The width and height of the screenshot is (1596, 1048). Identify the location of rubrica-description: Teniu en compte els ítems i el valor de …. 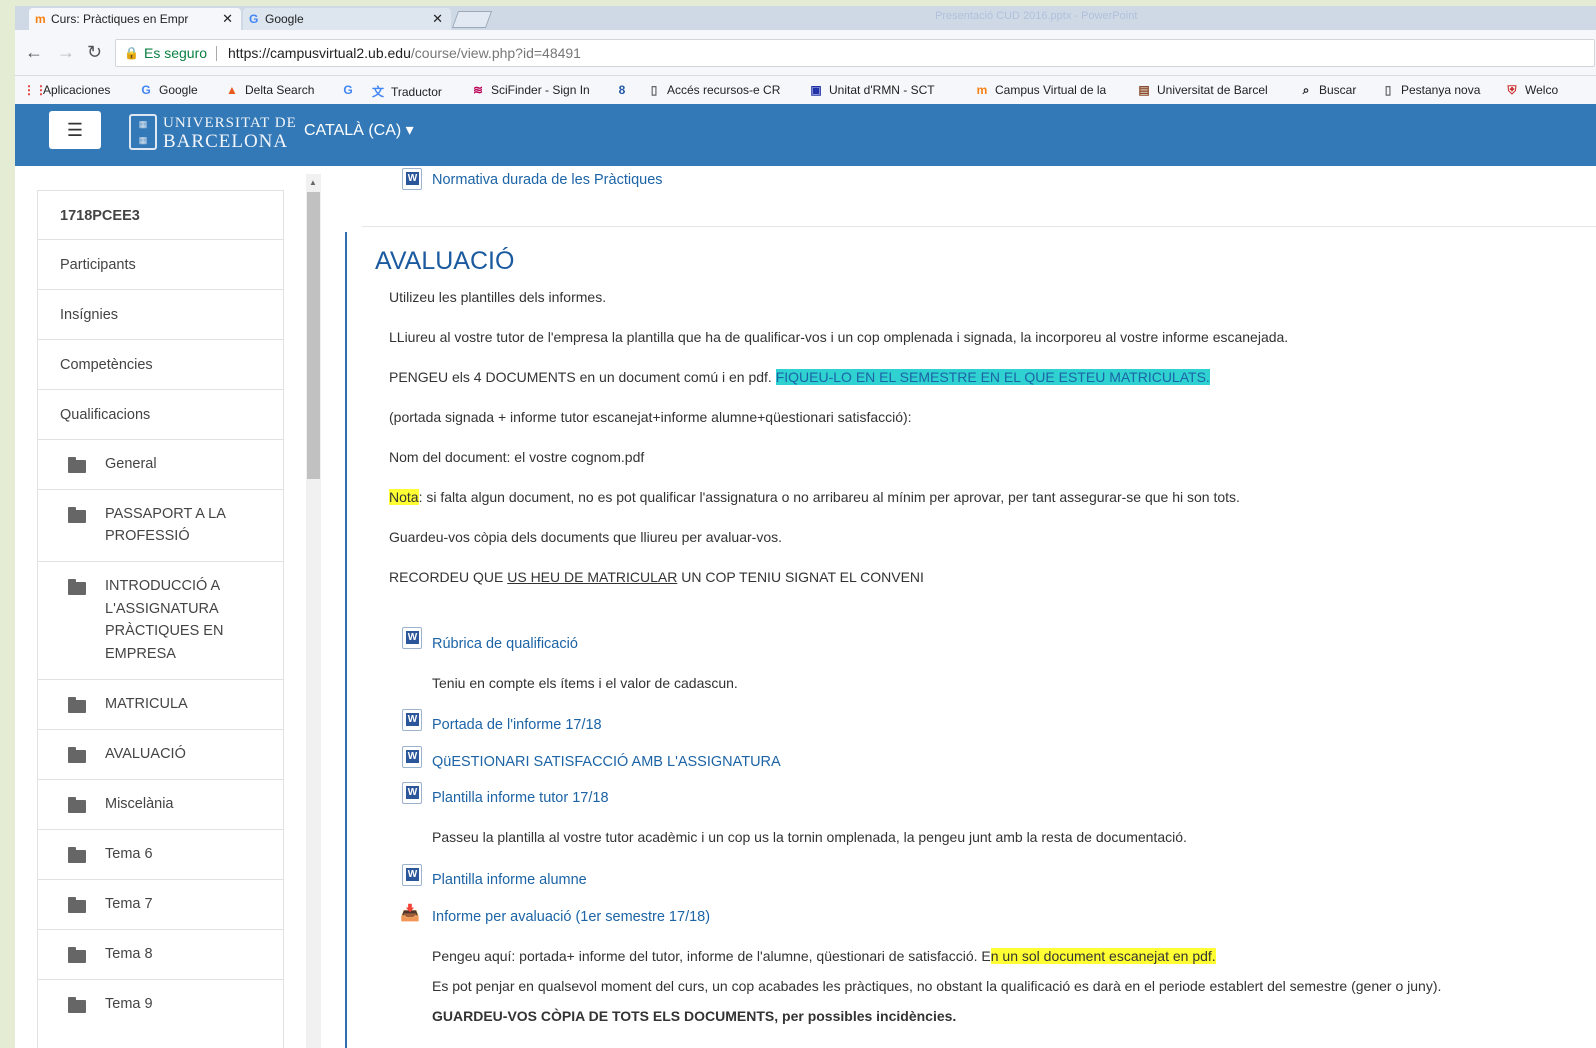
(585, 683).